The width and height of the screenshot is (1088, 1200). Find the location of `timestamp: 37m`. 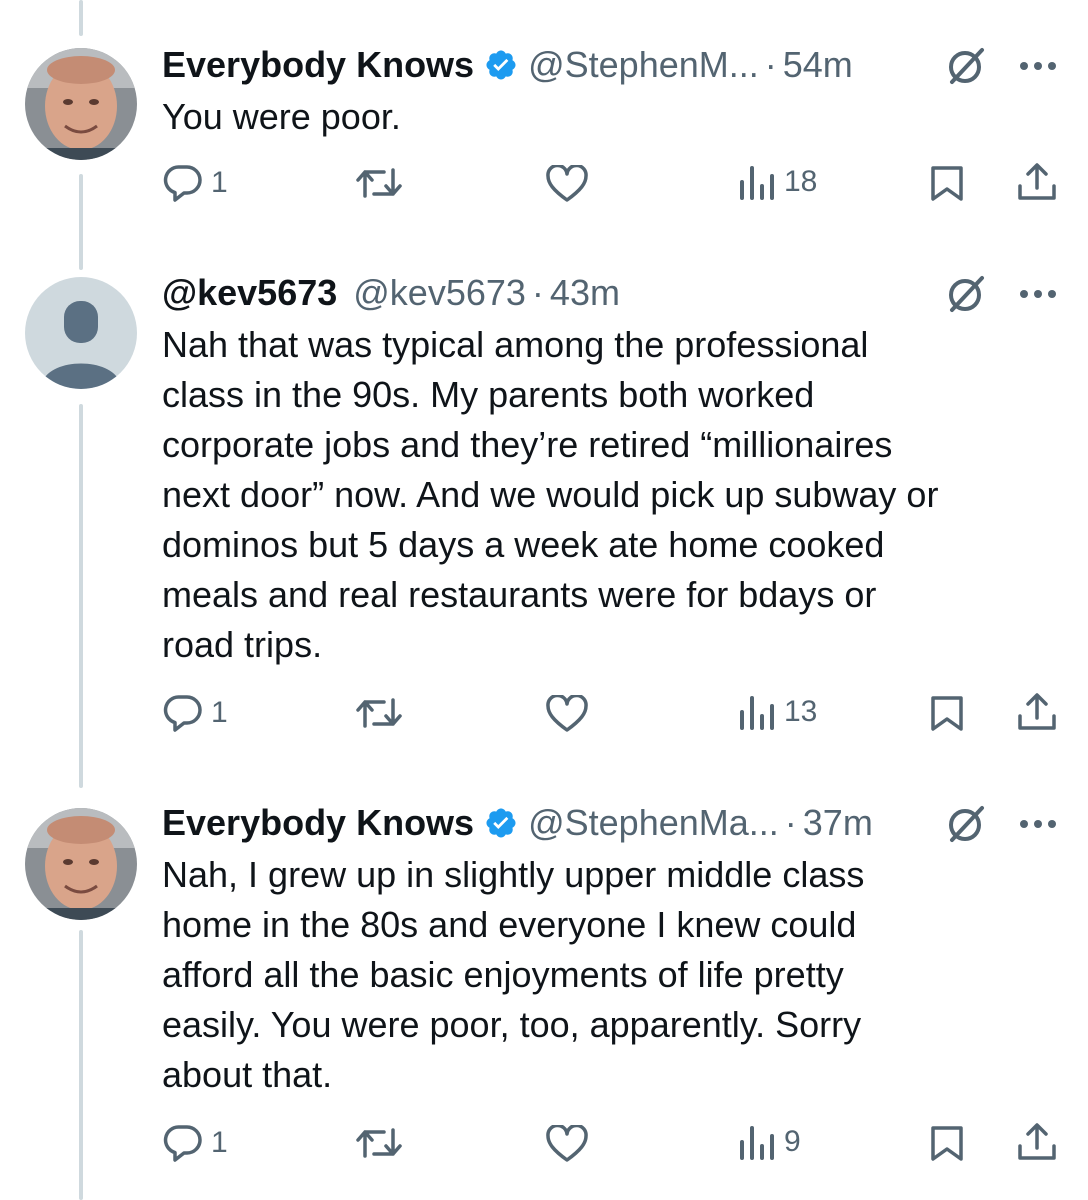

timestamp: 37m is located at coordinates (838, 823).